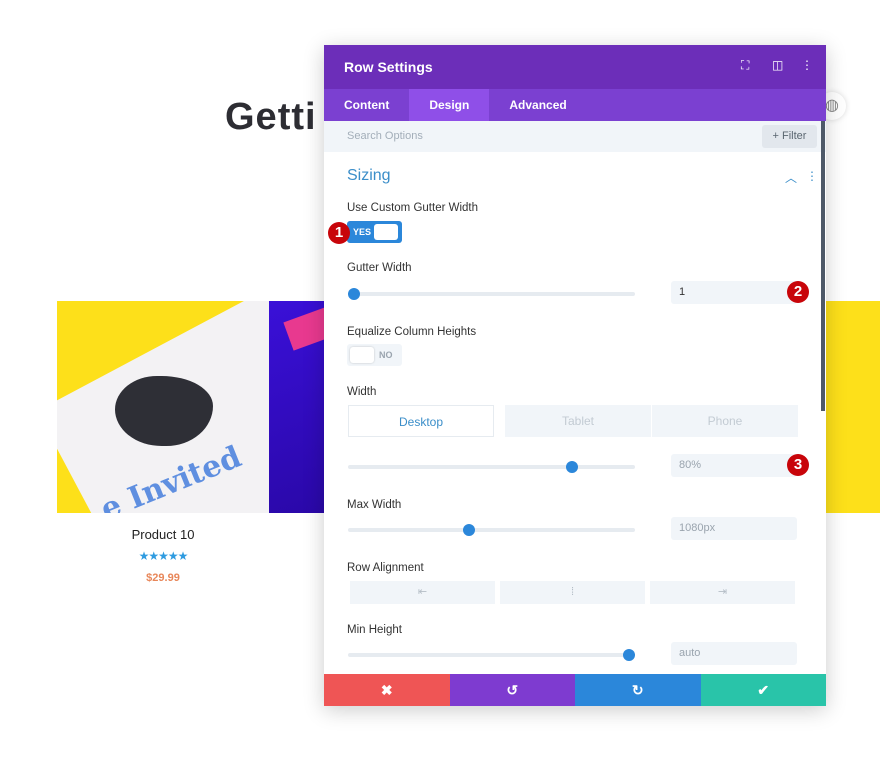  What do you see at coordinates (734, 292) in the screenshot?
I see `gutter-width-input: 1` at bounding box center [734, 292].